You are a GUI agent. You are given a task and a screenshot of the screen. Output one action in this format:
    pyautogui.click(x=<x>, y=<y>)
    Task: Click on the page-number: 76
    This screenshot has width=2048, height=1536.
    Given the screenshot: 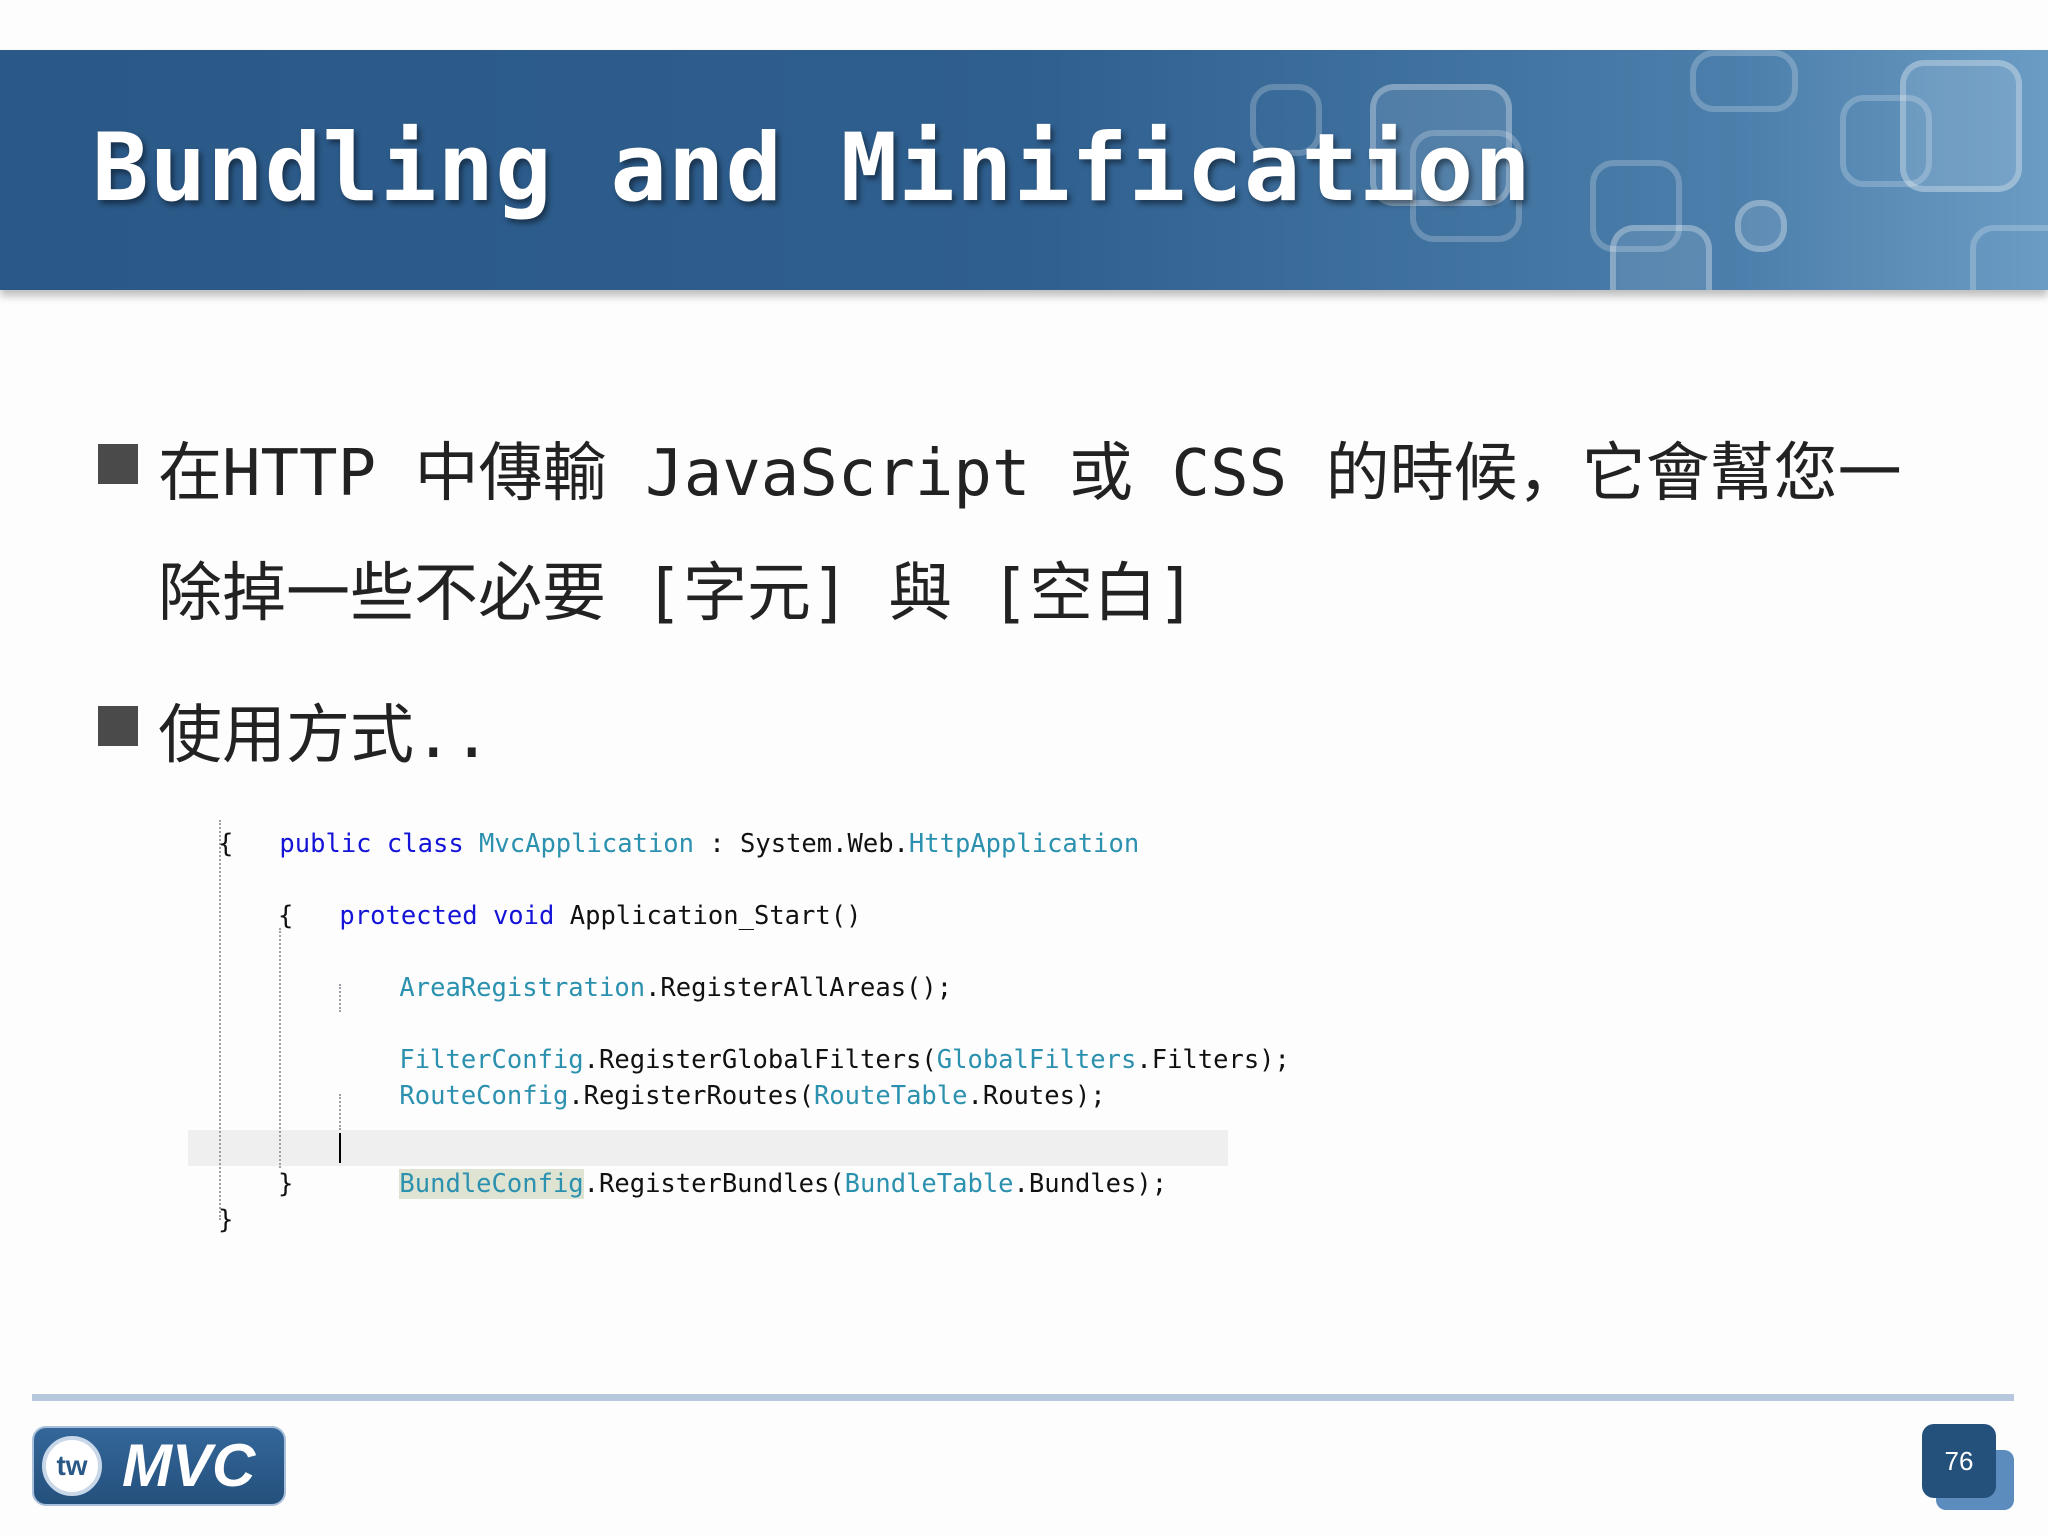 What is the action you would take?
    pyautogui.click(x=1959, y=1461)
    